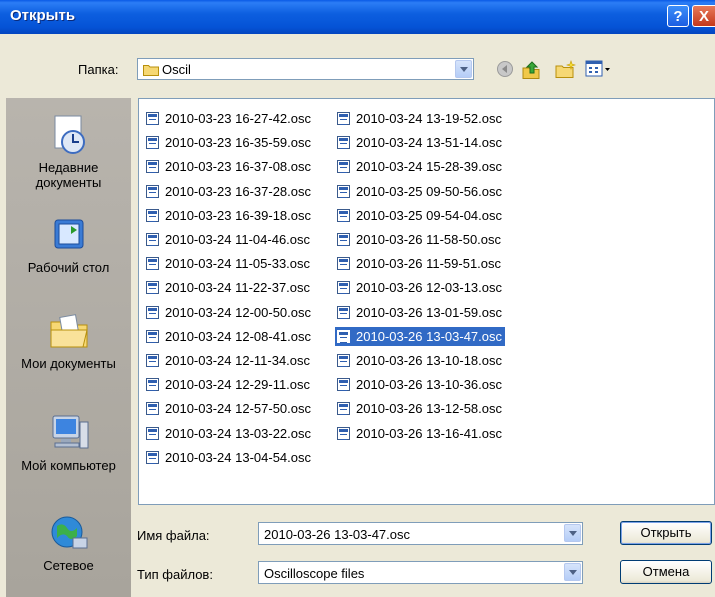 This screenshot has width=715, height=597. I want to click on file-item: 2010-03-23 16-37-08.osc, so click(229, 166).